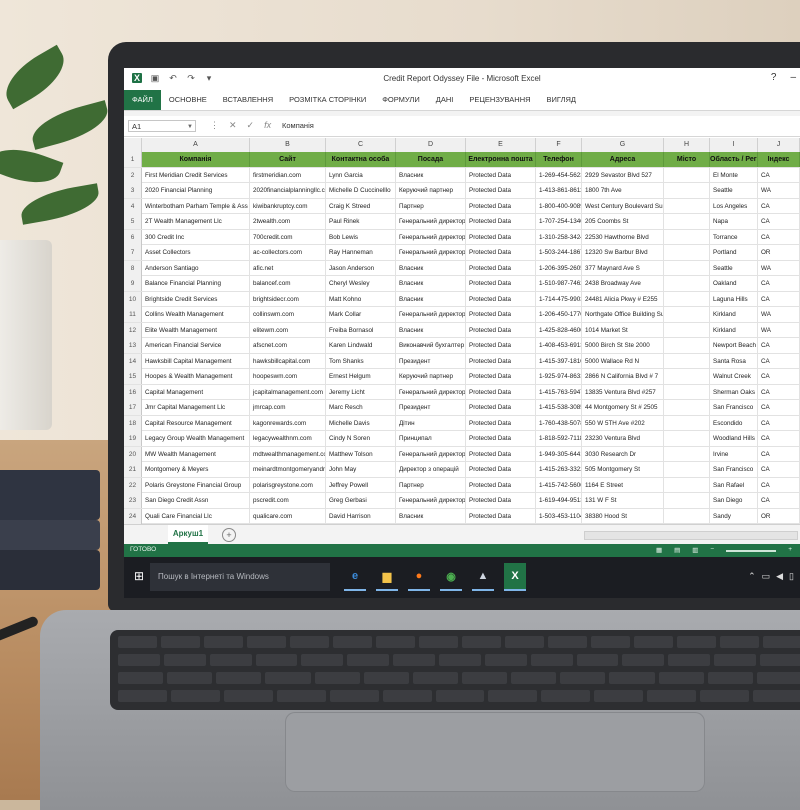 The height and width of the screenshot is (810, 800). Describe the element at coordinates (559, 299) in the screenshot. I see `table-cell: 1-714-475-9903` at that location.